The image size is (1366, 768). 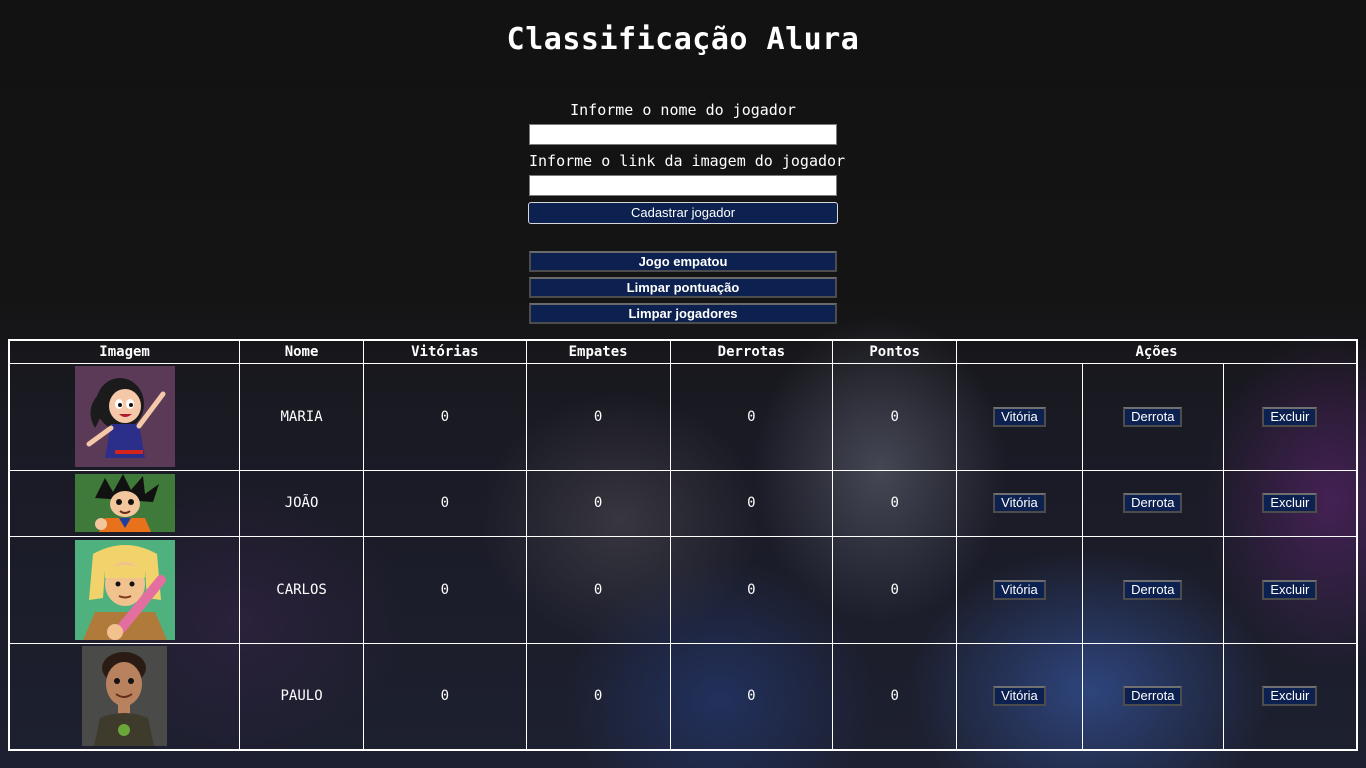 I want to click on image-link-label: Informe o link da imagem do jogador, so click(x=687, y=161).